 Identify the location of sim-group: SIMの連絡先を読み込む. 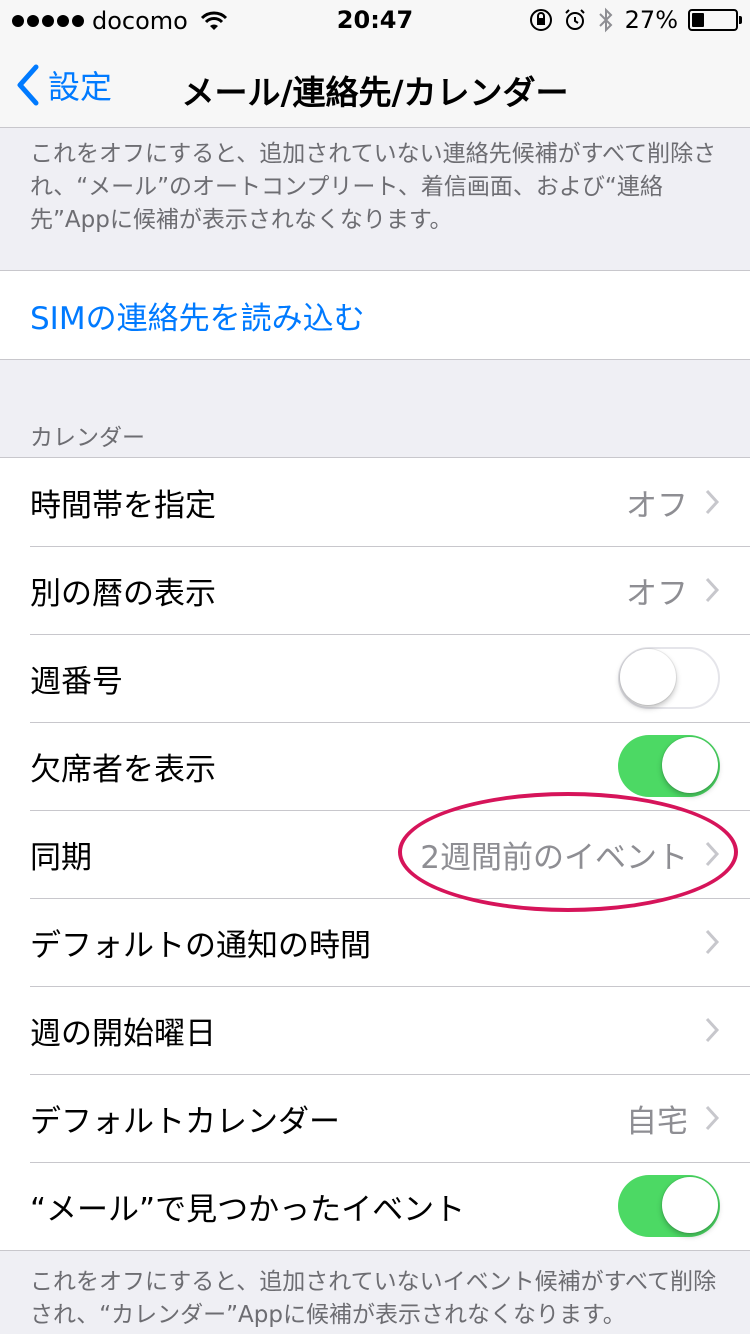
(375, 315).